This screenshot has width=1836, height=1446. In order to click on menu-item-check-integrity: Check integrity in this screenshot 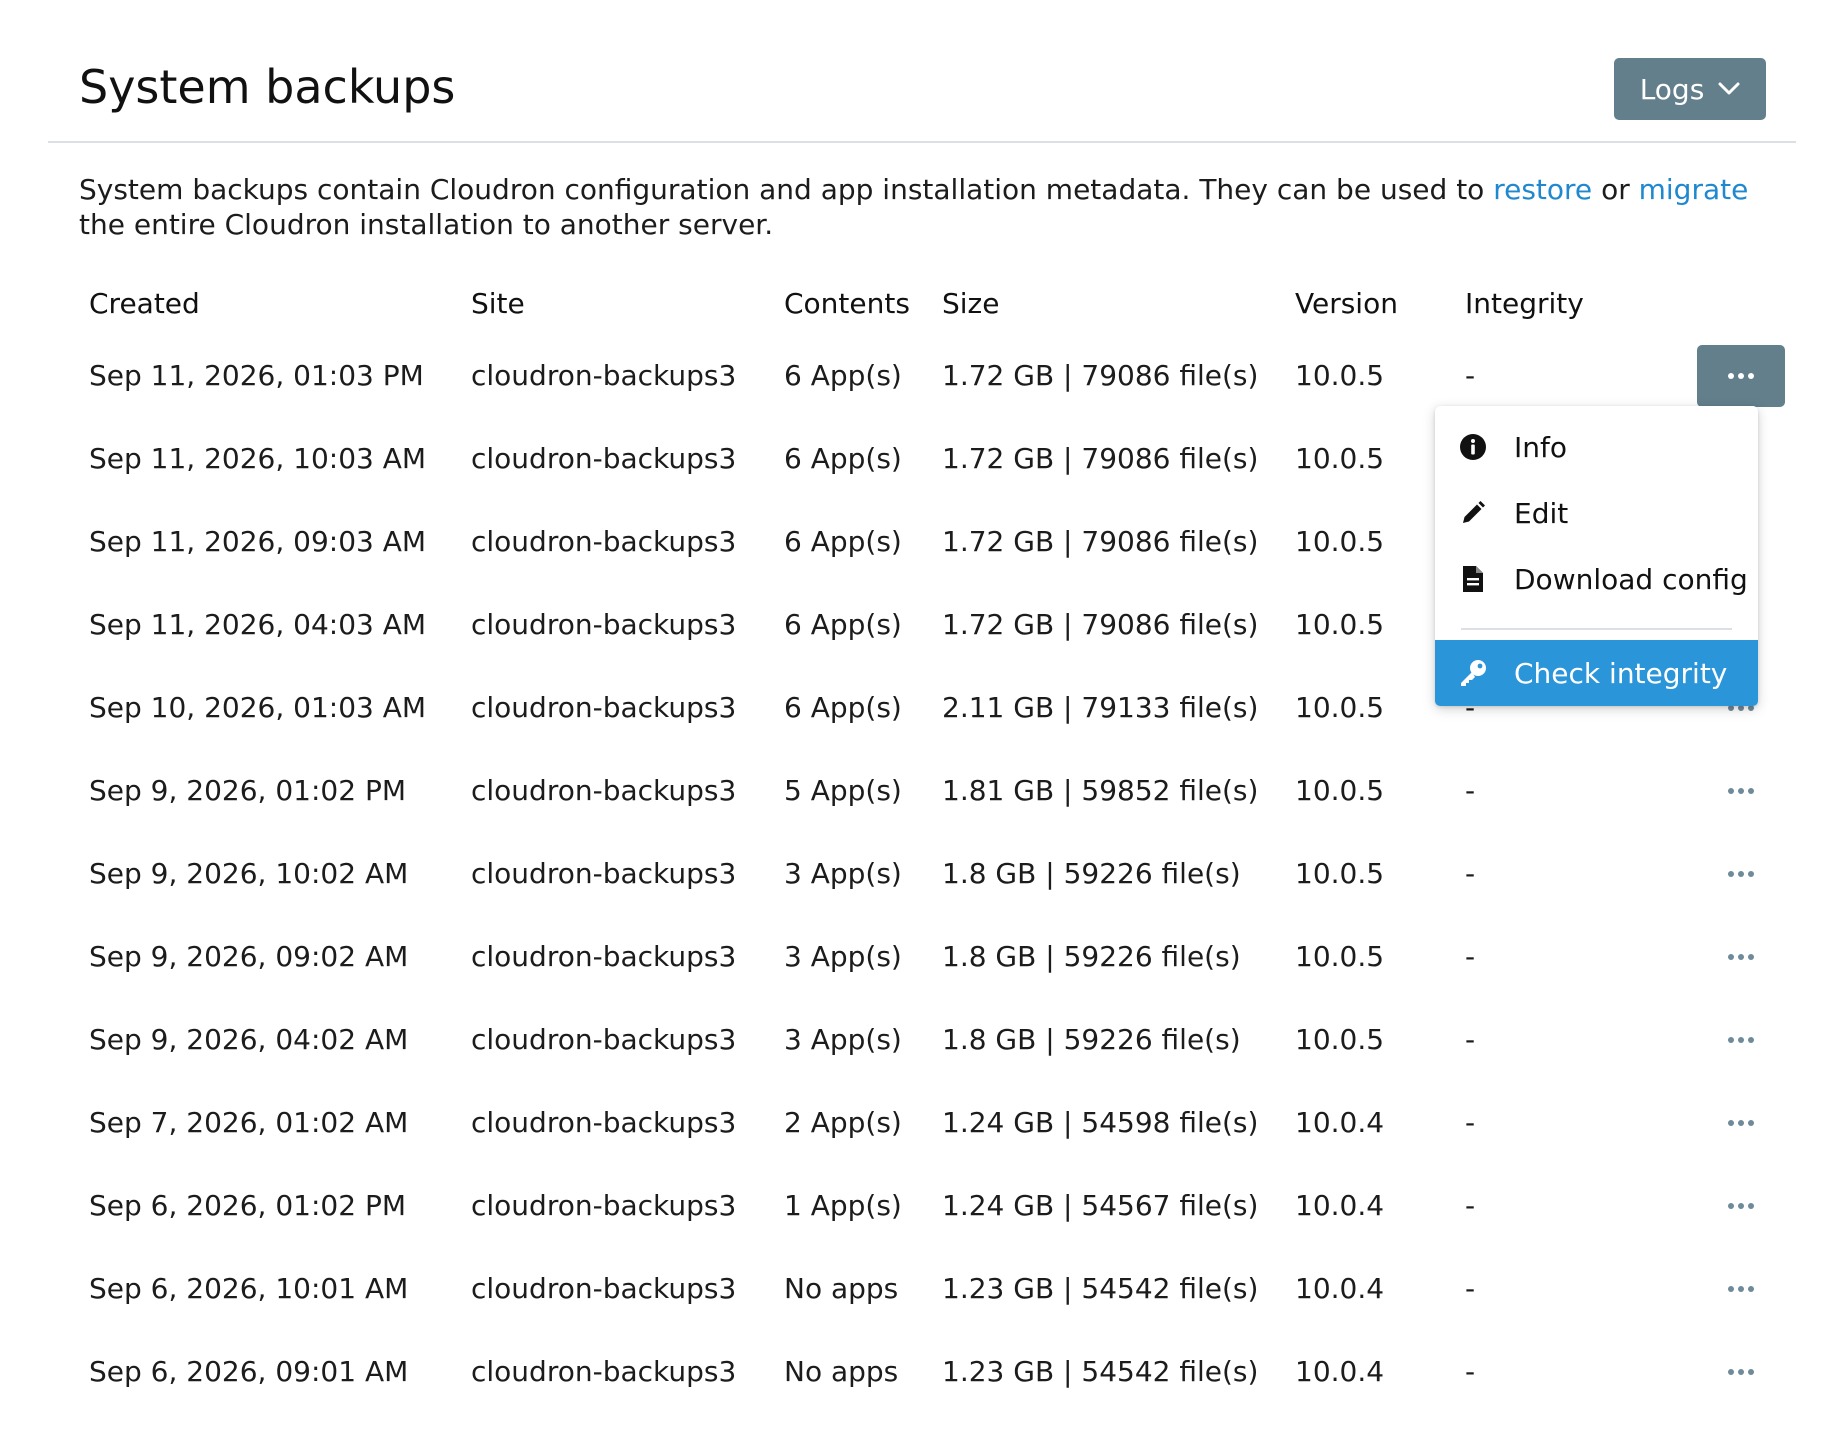, I will do `click(1596, 673)`.